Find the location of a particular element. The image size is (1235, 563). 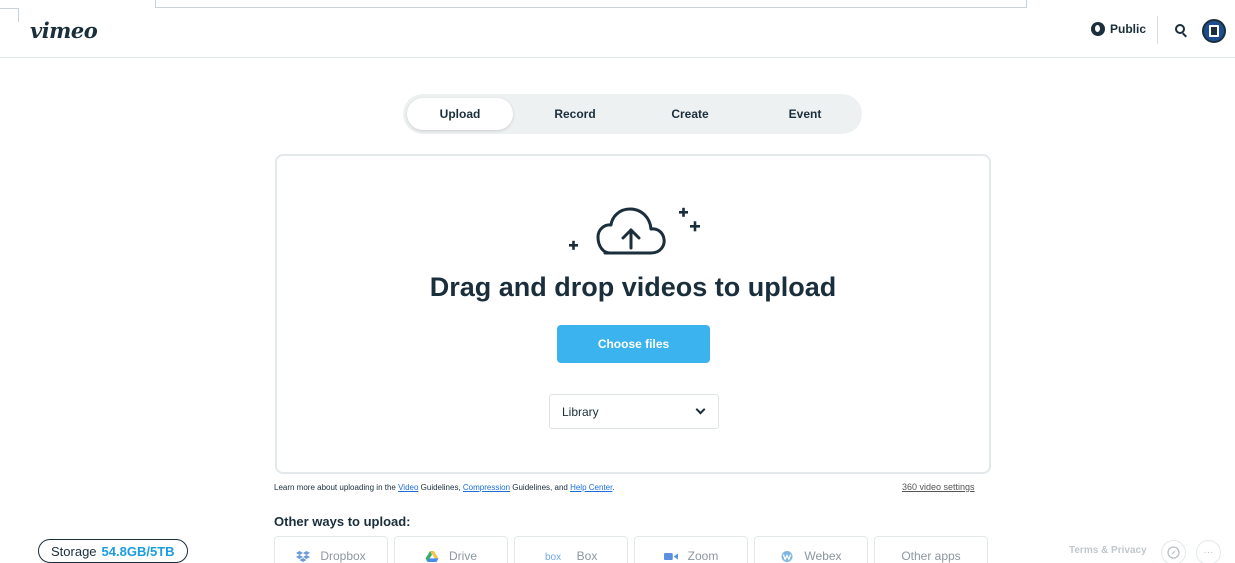

guidelines-prefix: Learn more about uploading in the is located at coordinates (336, 487).